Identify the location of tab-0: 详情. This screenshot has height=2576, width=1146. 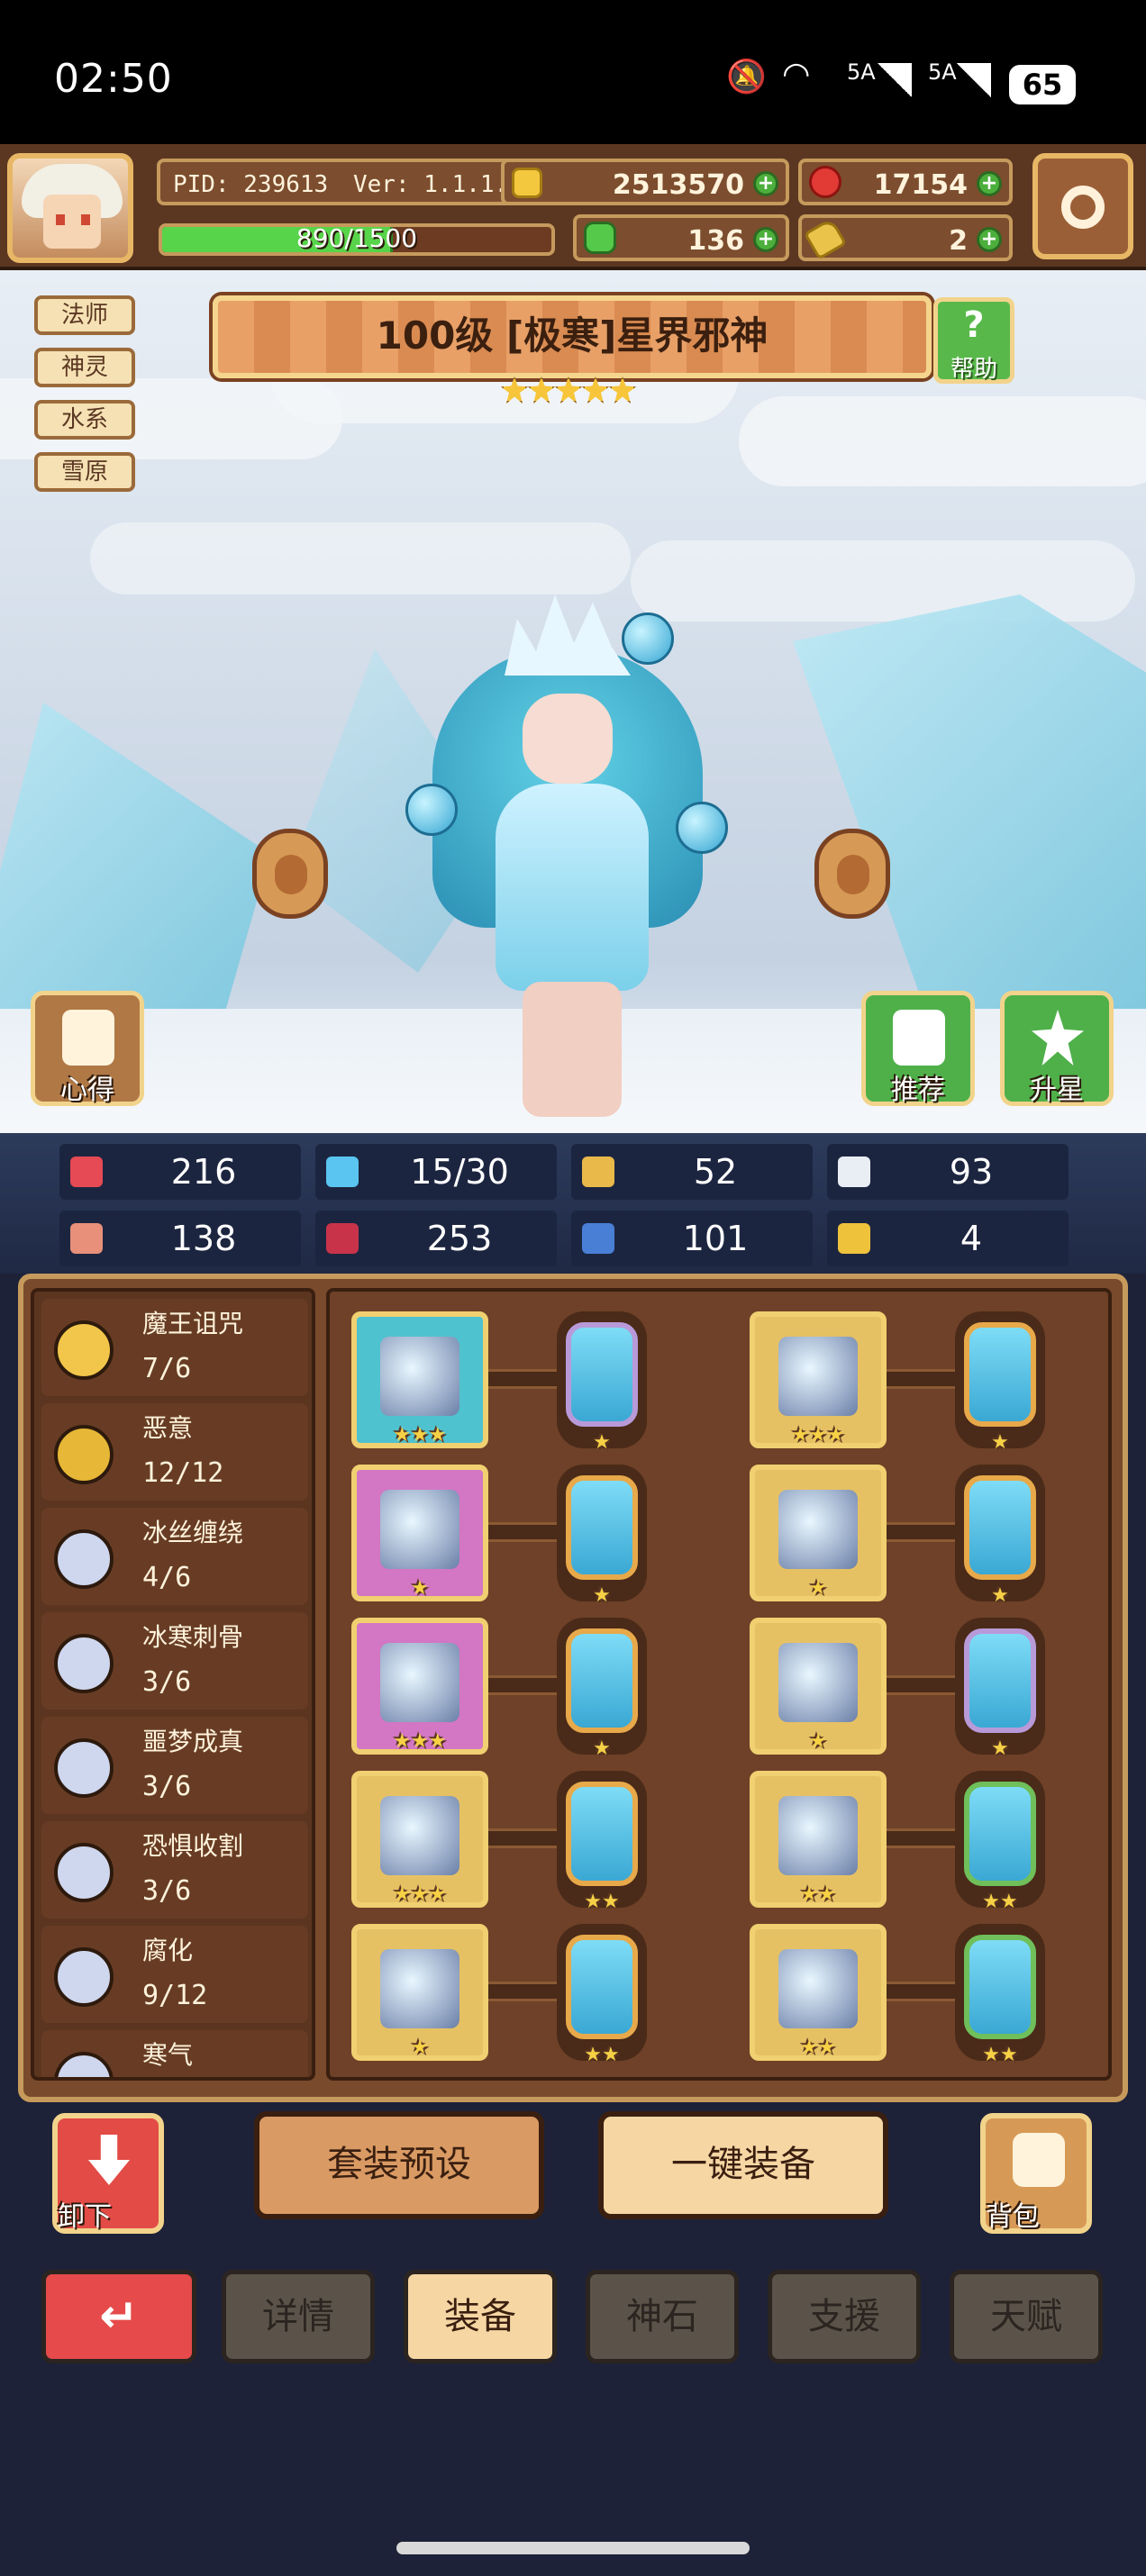
(298, 2316).